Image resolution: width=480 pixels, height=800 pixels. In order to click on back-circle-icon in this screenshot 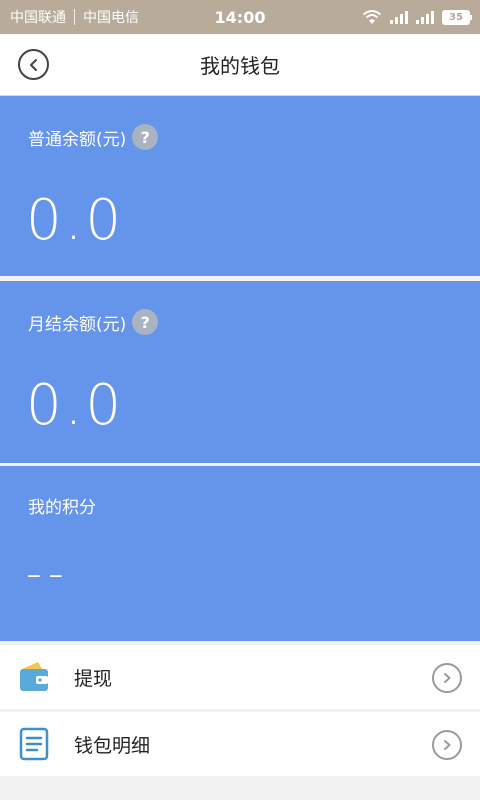, I will do `click(33, 64)`.